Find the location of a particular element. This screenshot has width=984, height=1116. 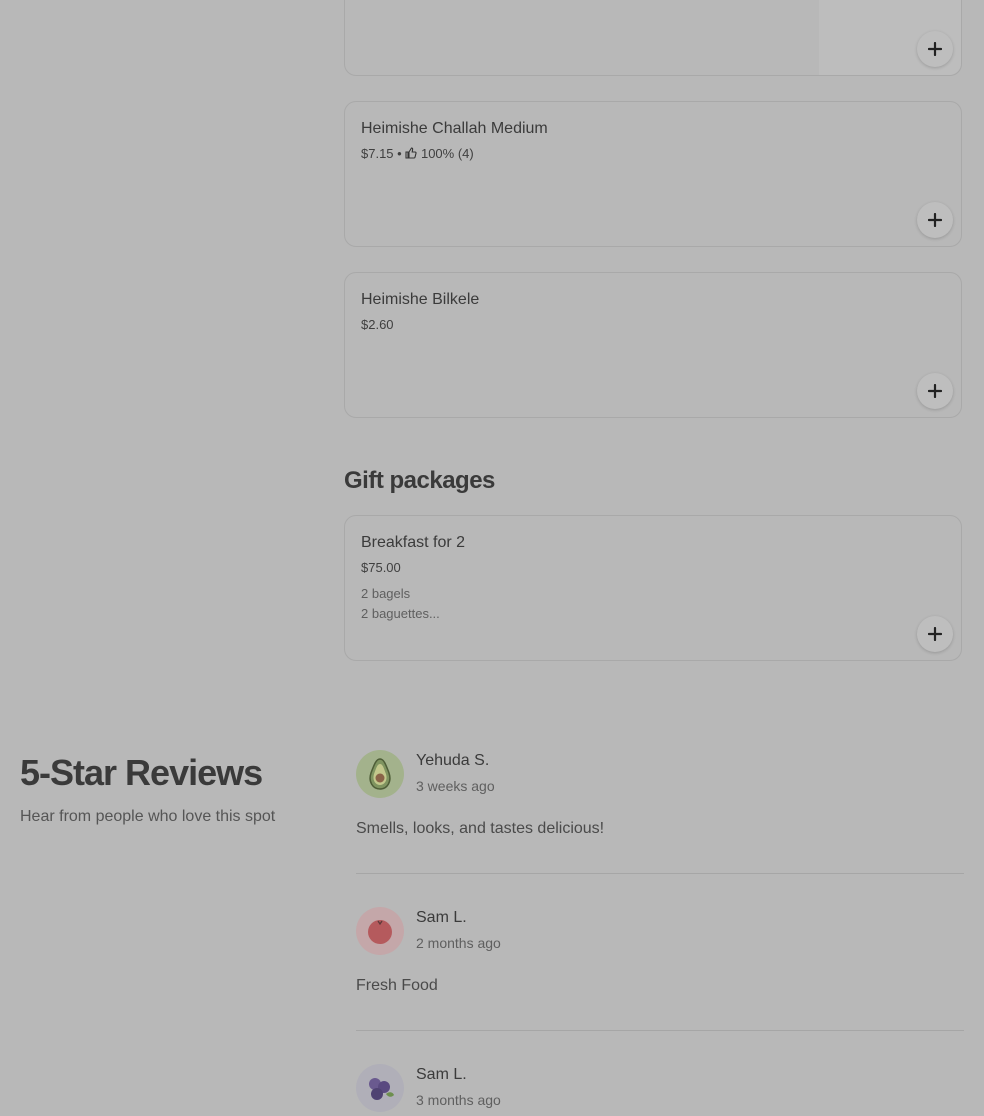

review-author: Yehuda S. is located at coordinates (453, 760).